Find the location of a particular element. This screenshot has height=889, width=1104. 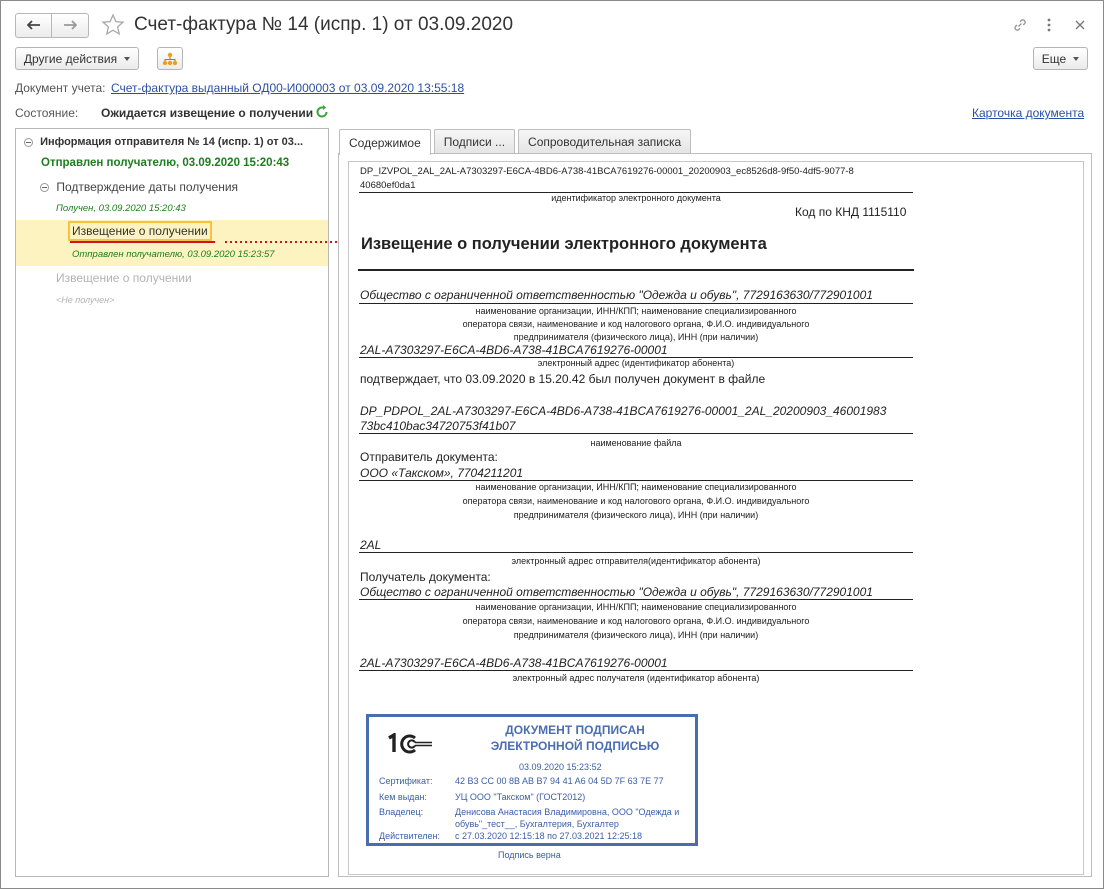

stamp-owner-label: Владелец: is located at coordinates (401, 812).